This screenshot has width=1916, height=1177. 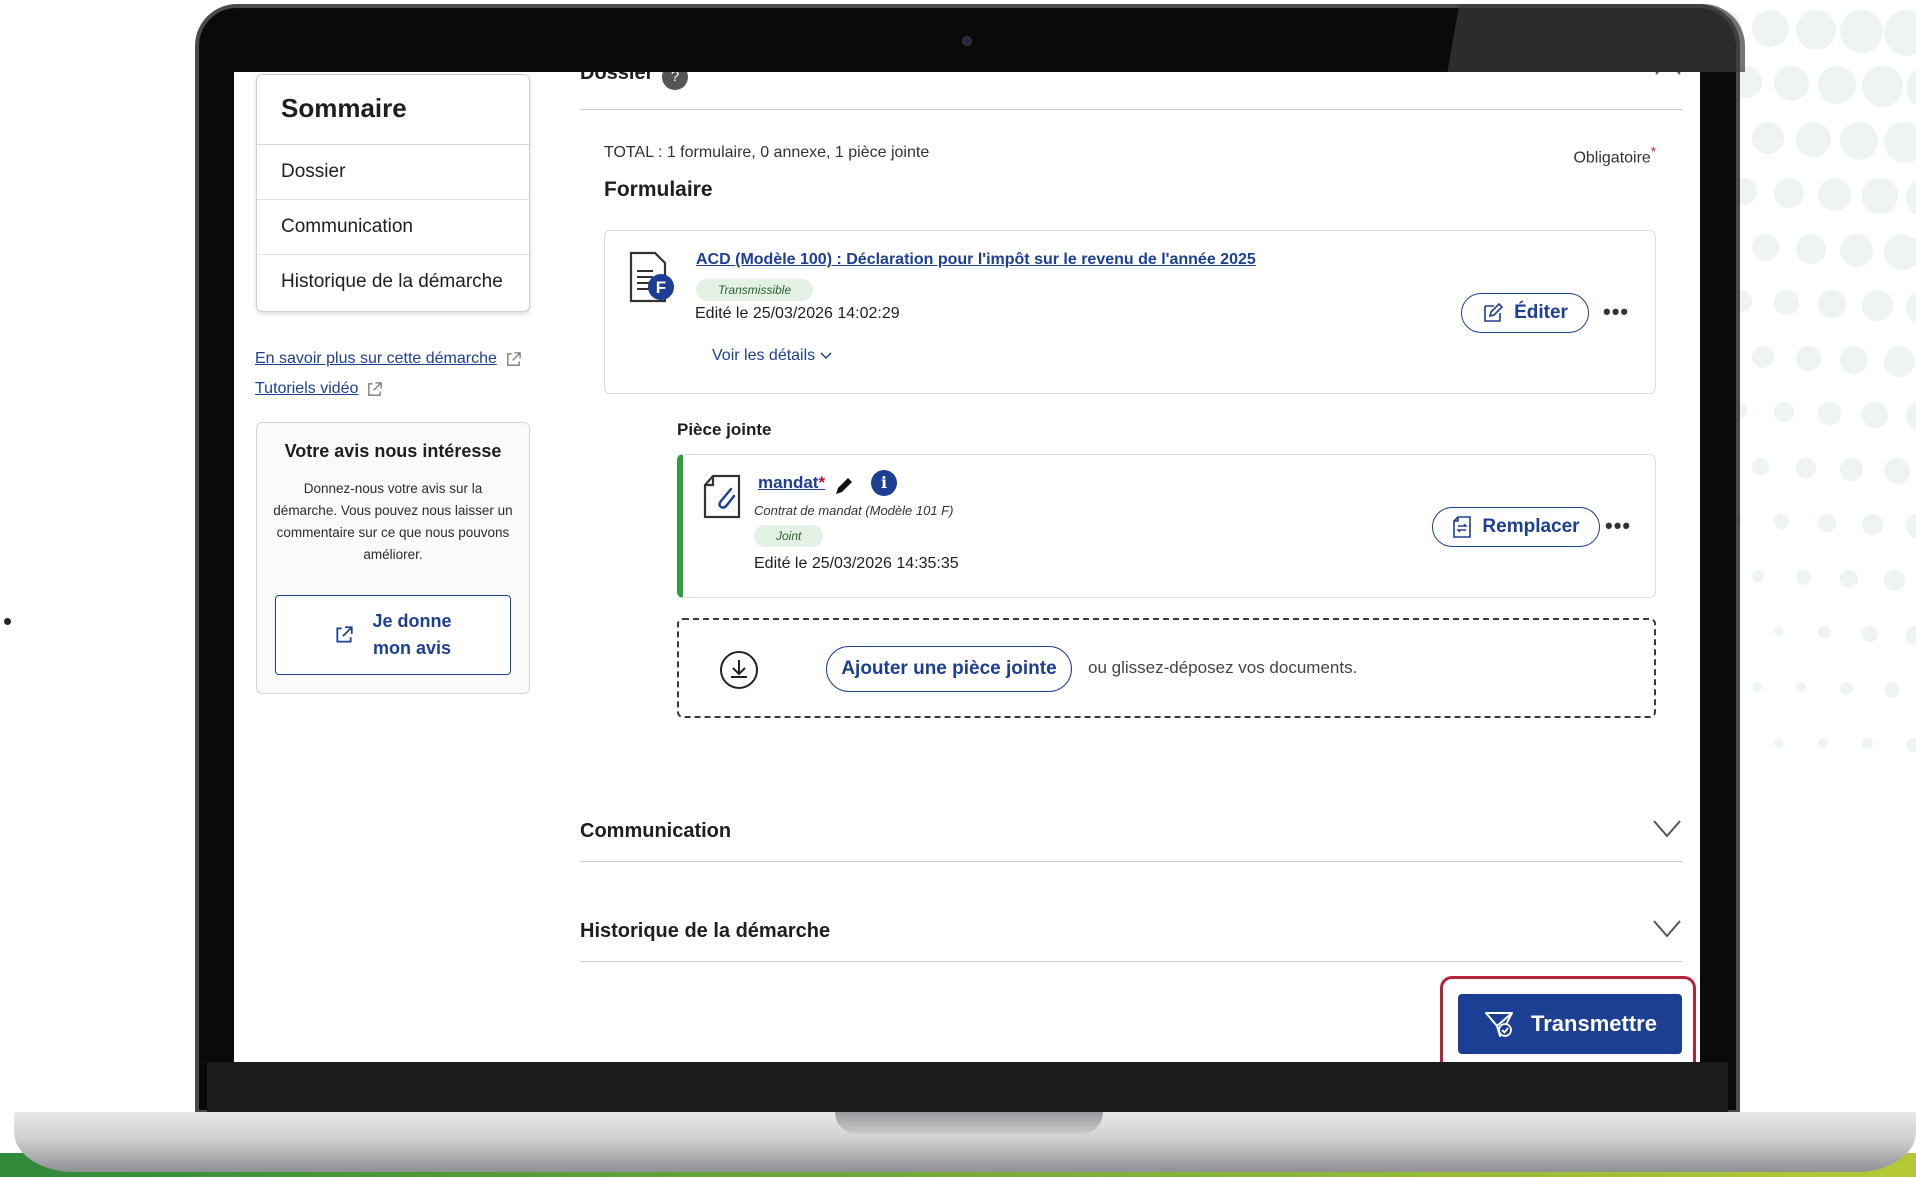 I want to click on form-icon-letter: F, so click(x=661, y=287).